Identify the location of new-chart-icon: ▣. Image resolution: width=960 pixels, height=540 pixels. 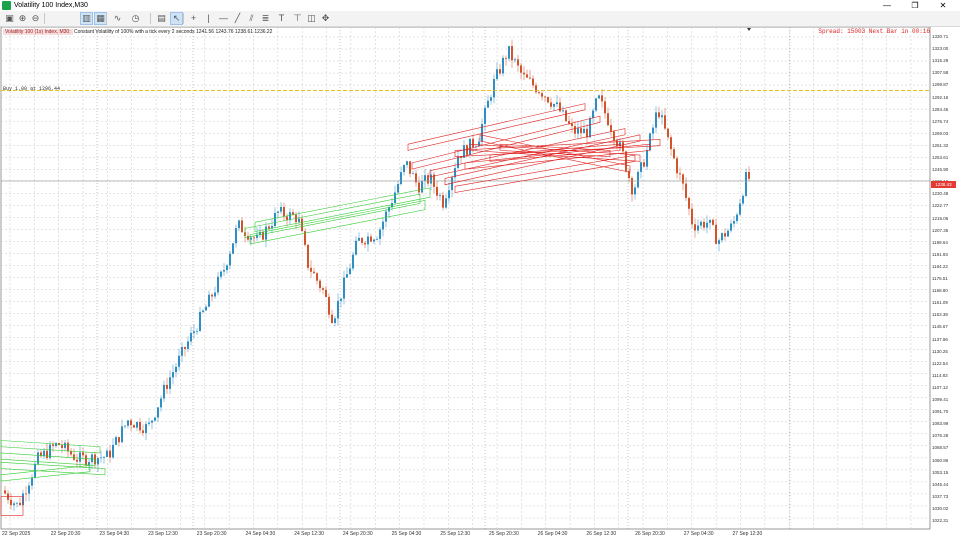
(9, 18).